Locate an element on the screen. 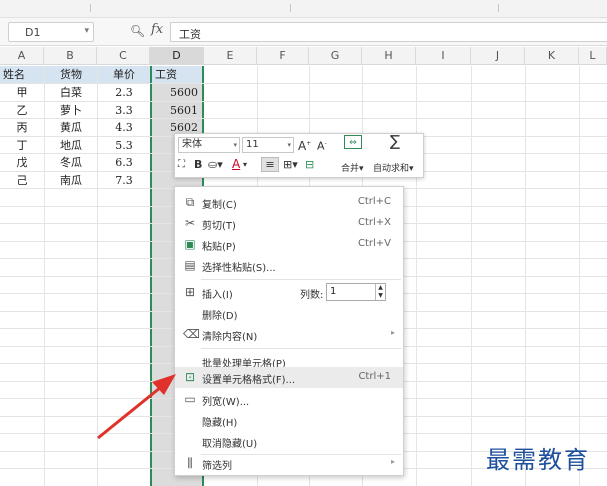 Image resolution: width=607 pixels, height=486 pixels. column-header-d: D is located at coordinates (177, 56).